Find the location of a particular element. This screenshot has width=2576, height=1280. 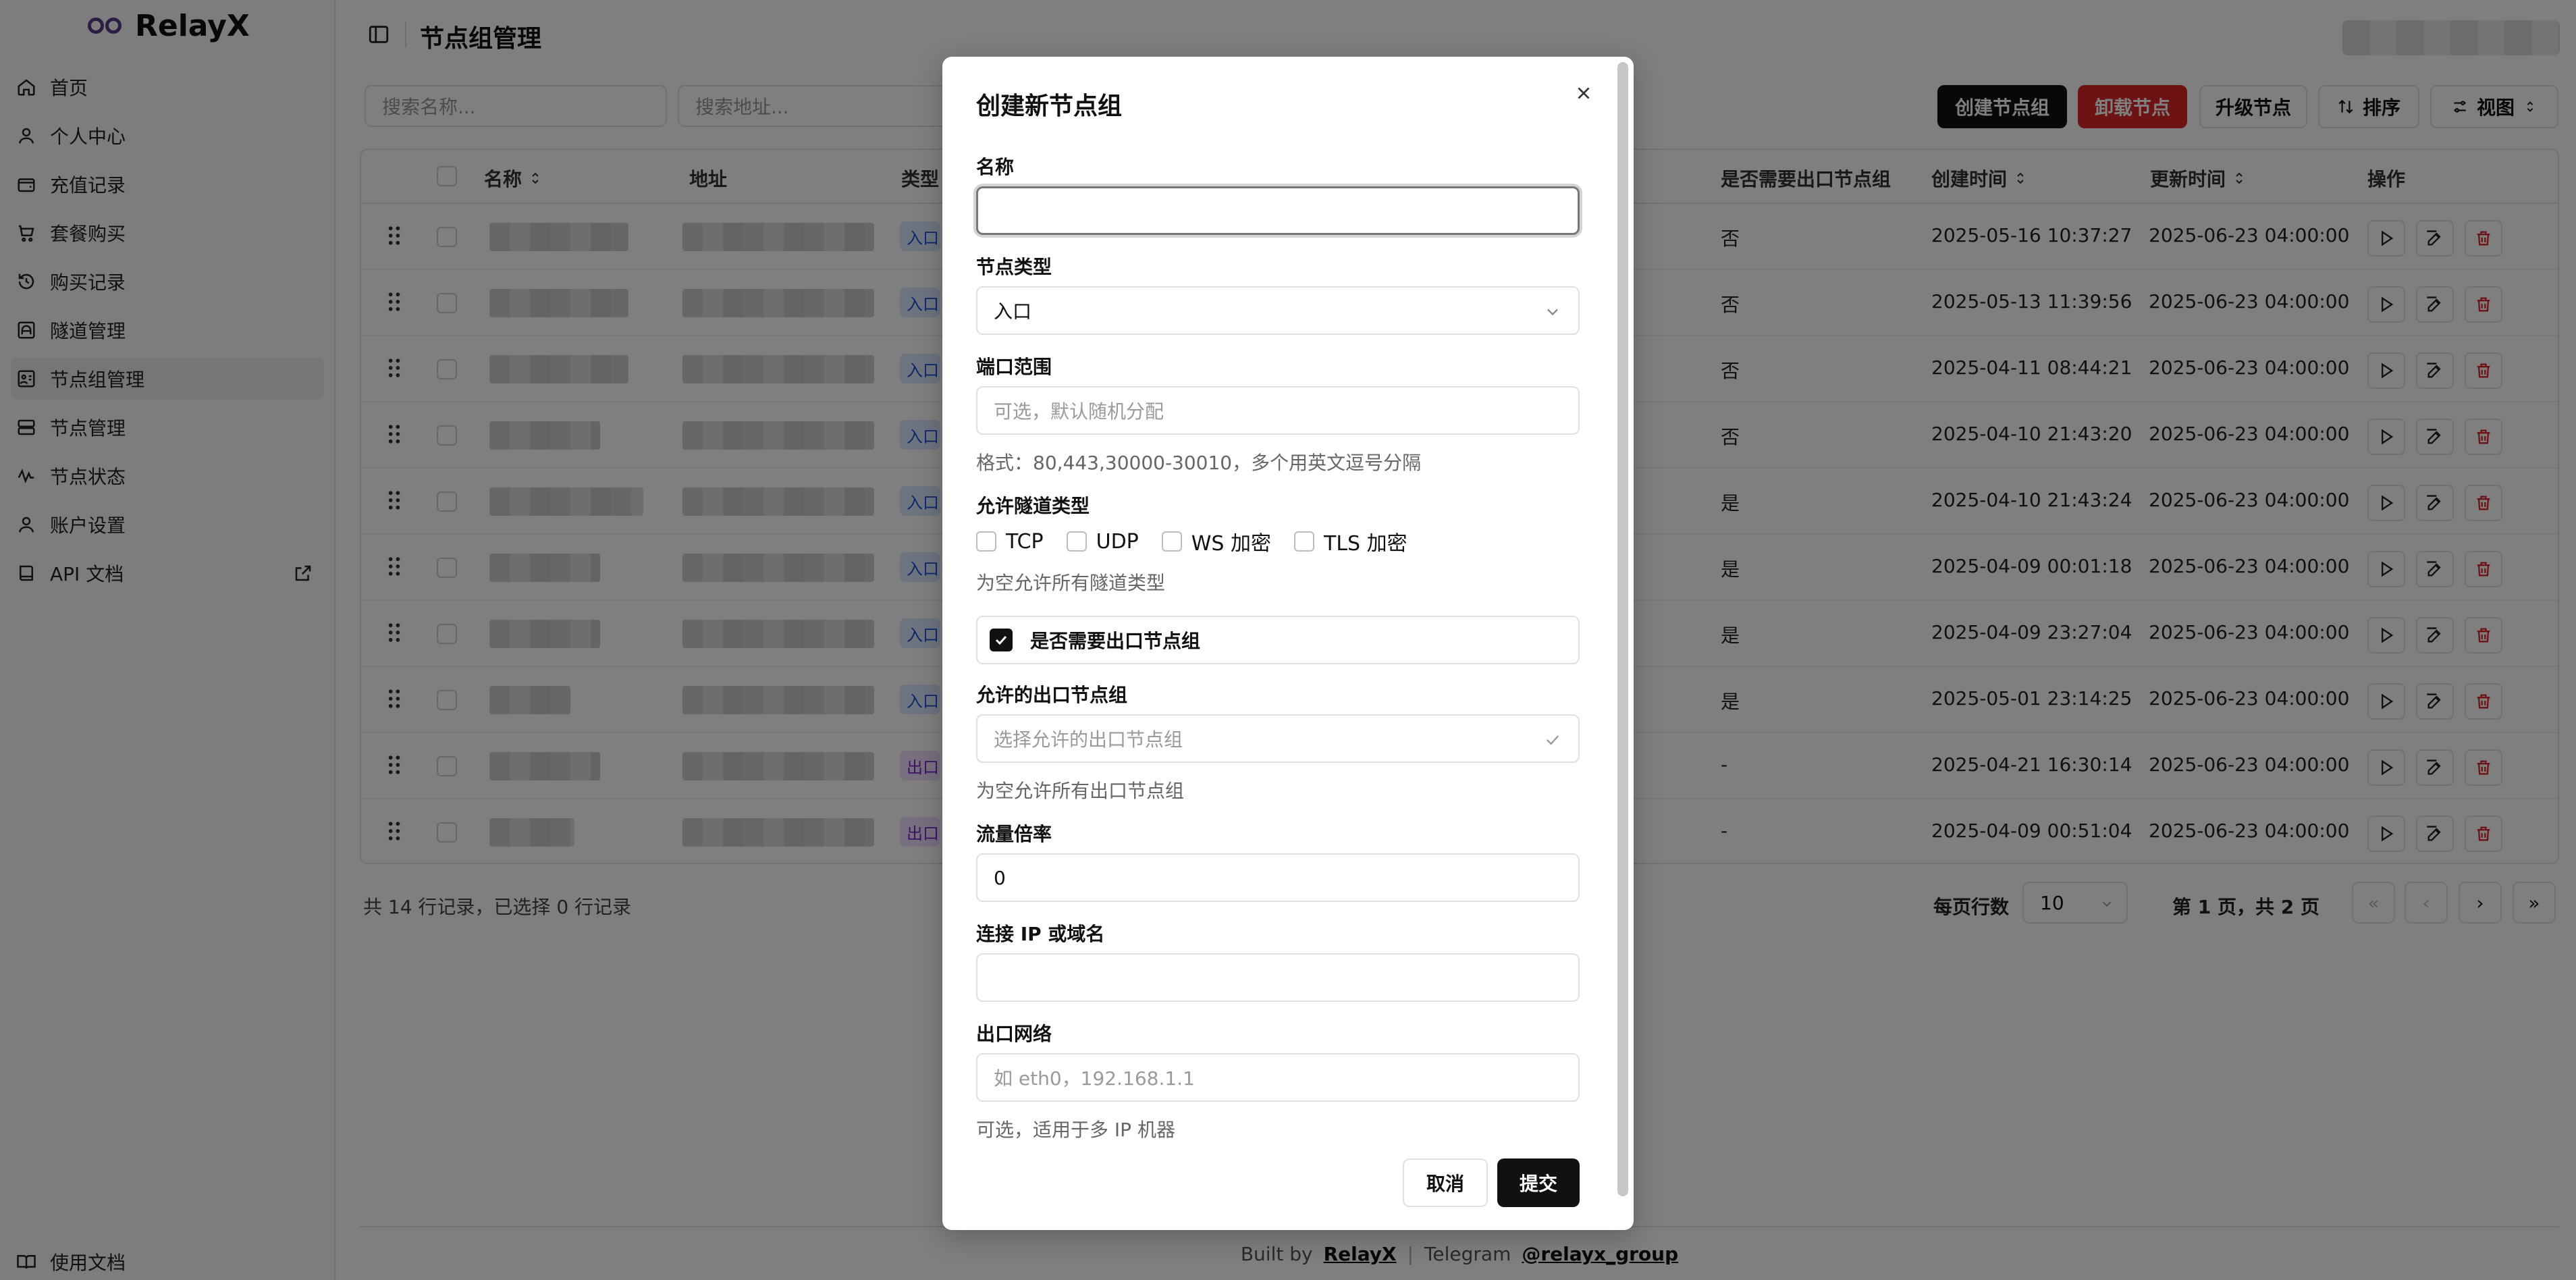

chevron-down-icon is located at coordinates (1553, 312).